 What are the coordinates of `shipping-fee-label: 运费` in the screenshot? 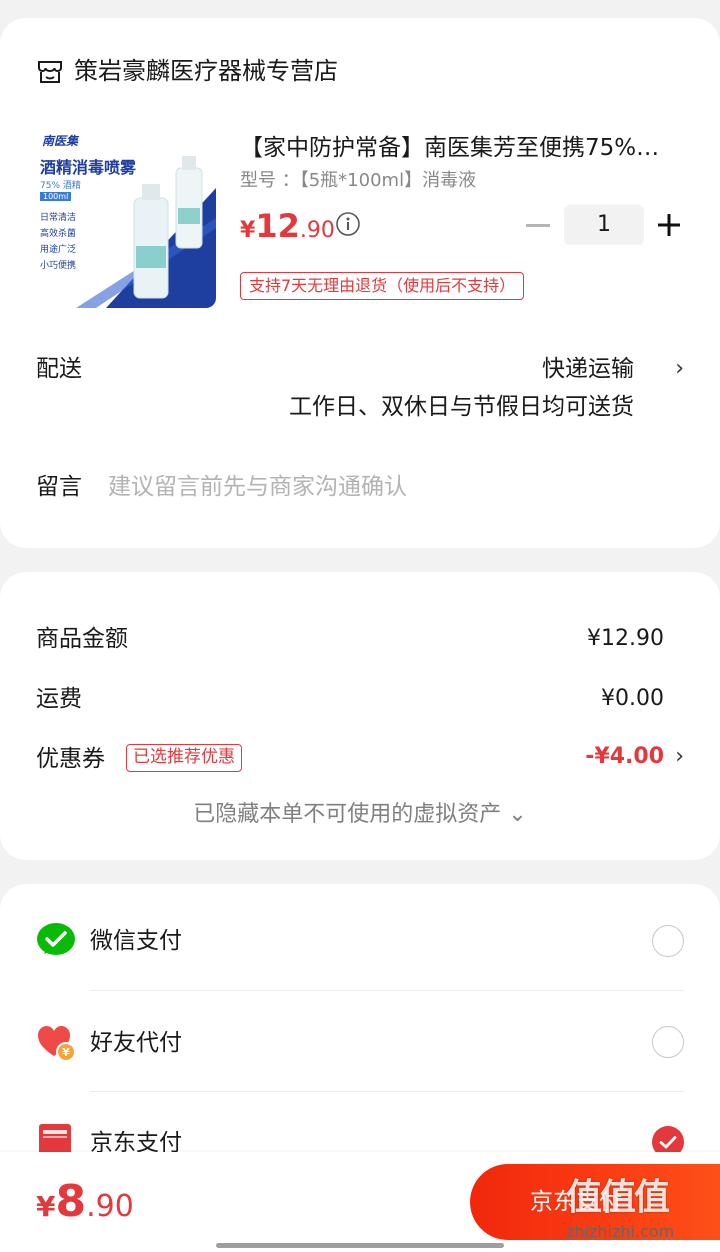 It's located at (59, 699).